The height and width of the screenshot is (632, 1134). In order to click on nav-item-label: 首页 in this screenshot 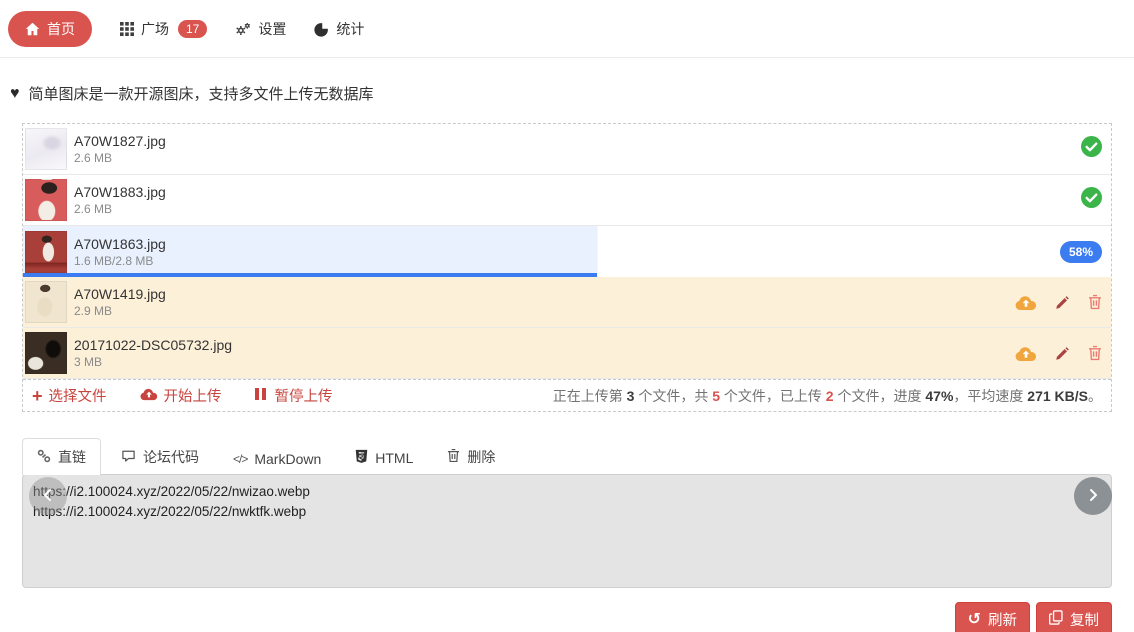, I will do `click(61, 29)`.